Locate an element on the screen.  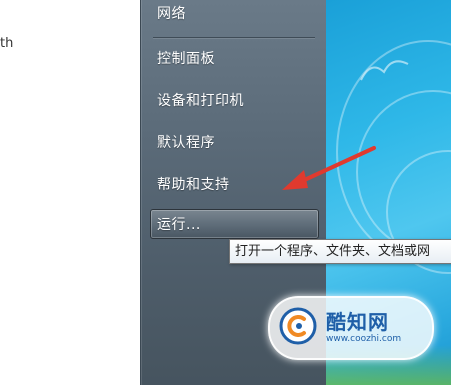
coozhi-watermark: 酷知网 www.coozhi.com is located at coordinates (351, 328).